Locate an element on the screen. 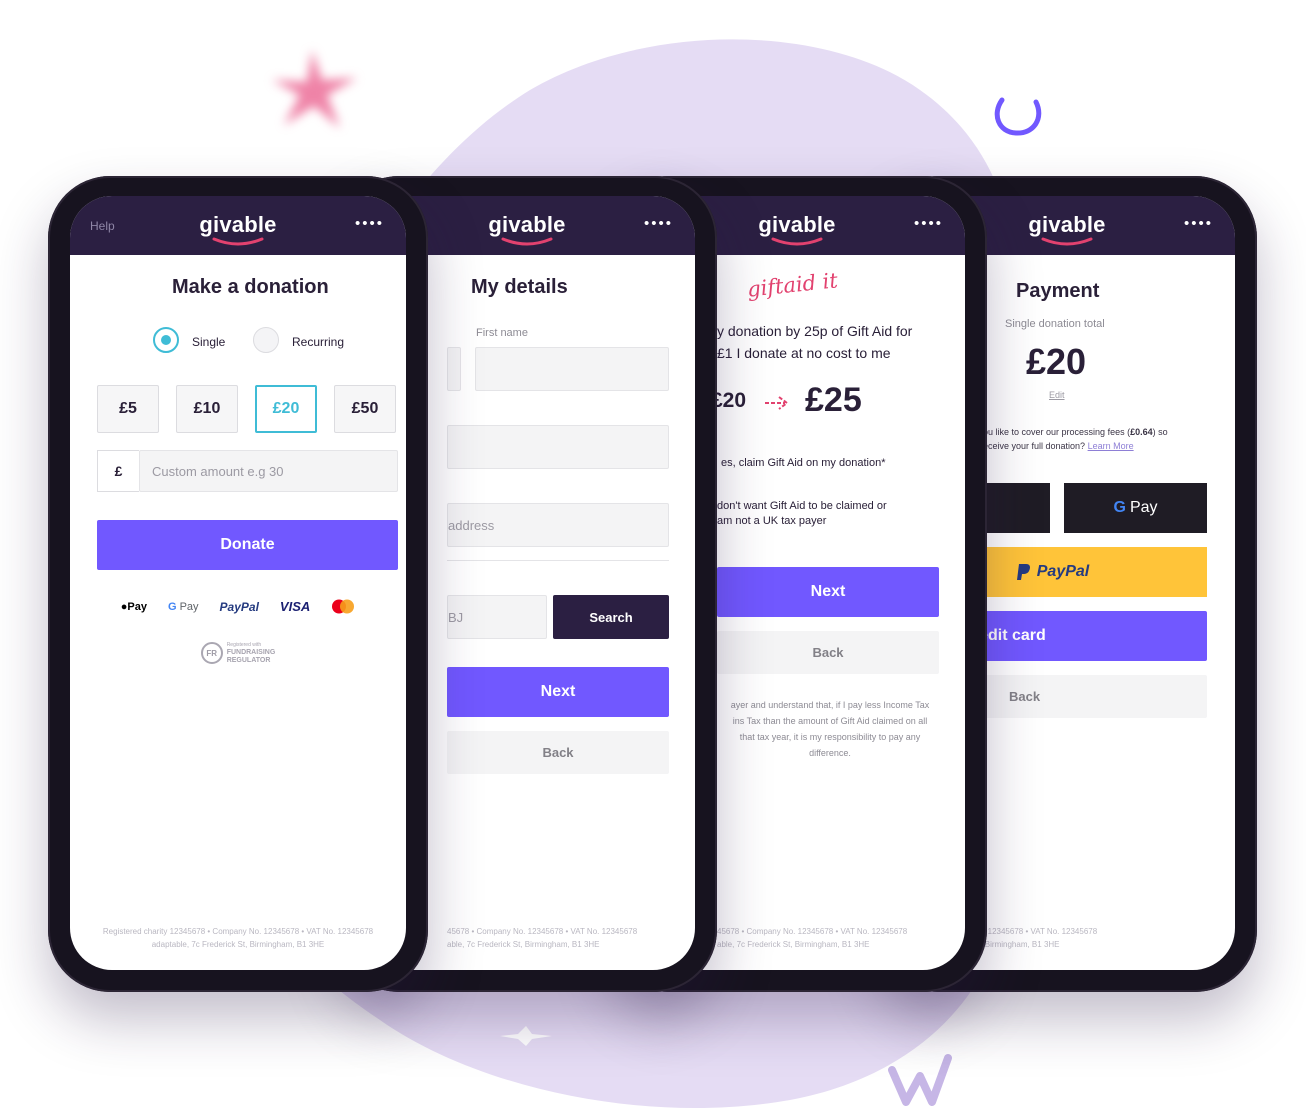 This screenshot has width=1306, height=1114. payment-methods: ●Pay G Pay PayPal VISA is located at coordinates (238, 606).